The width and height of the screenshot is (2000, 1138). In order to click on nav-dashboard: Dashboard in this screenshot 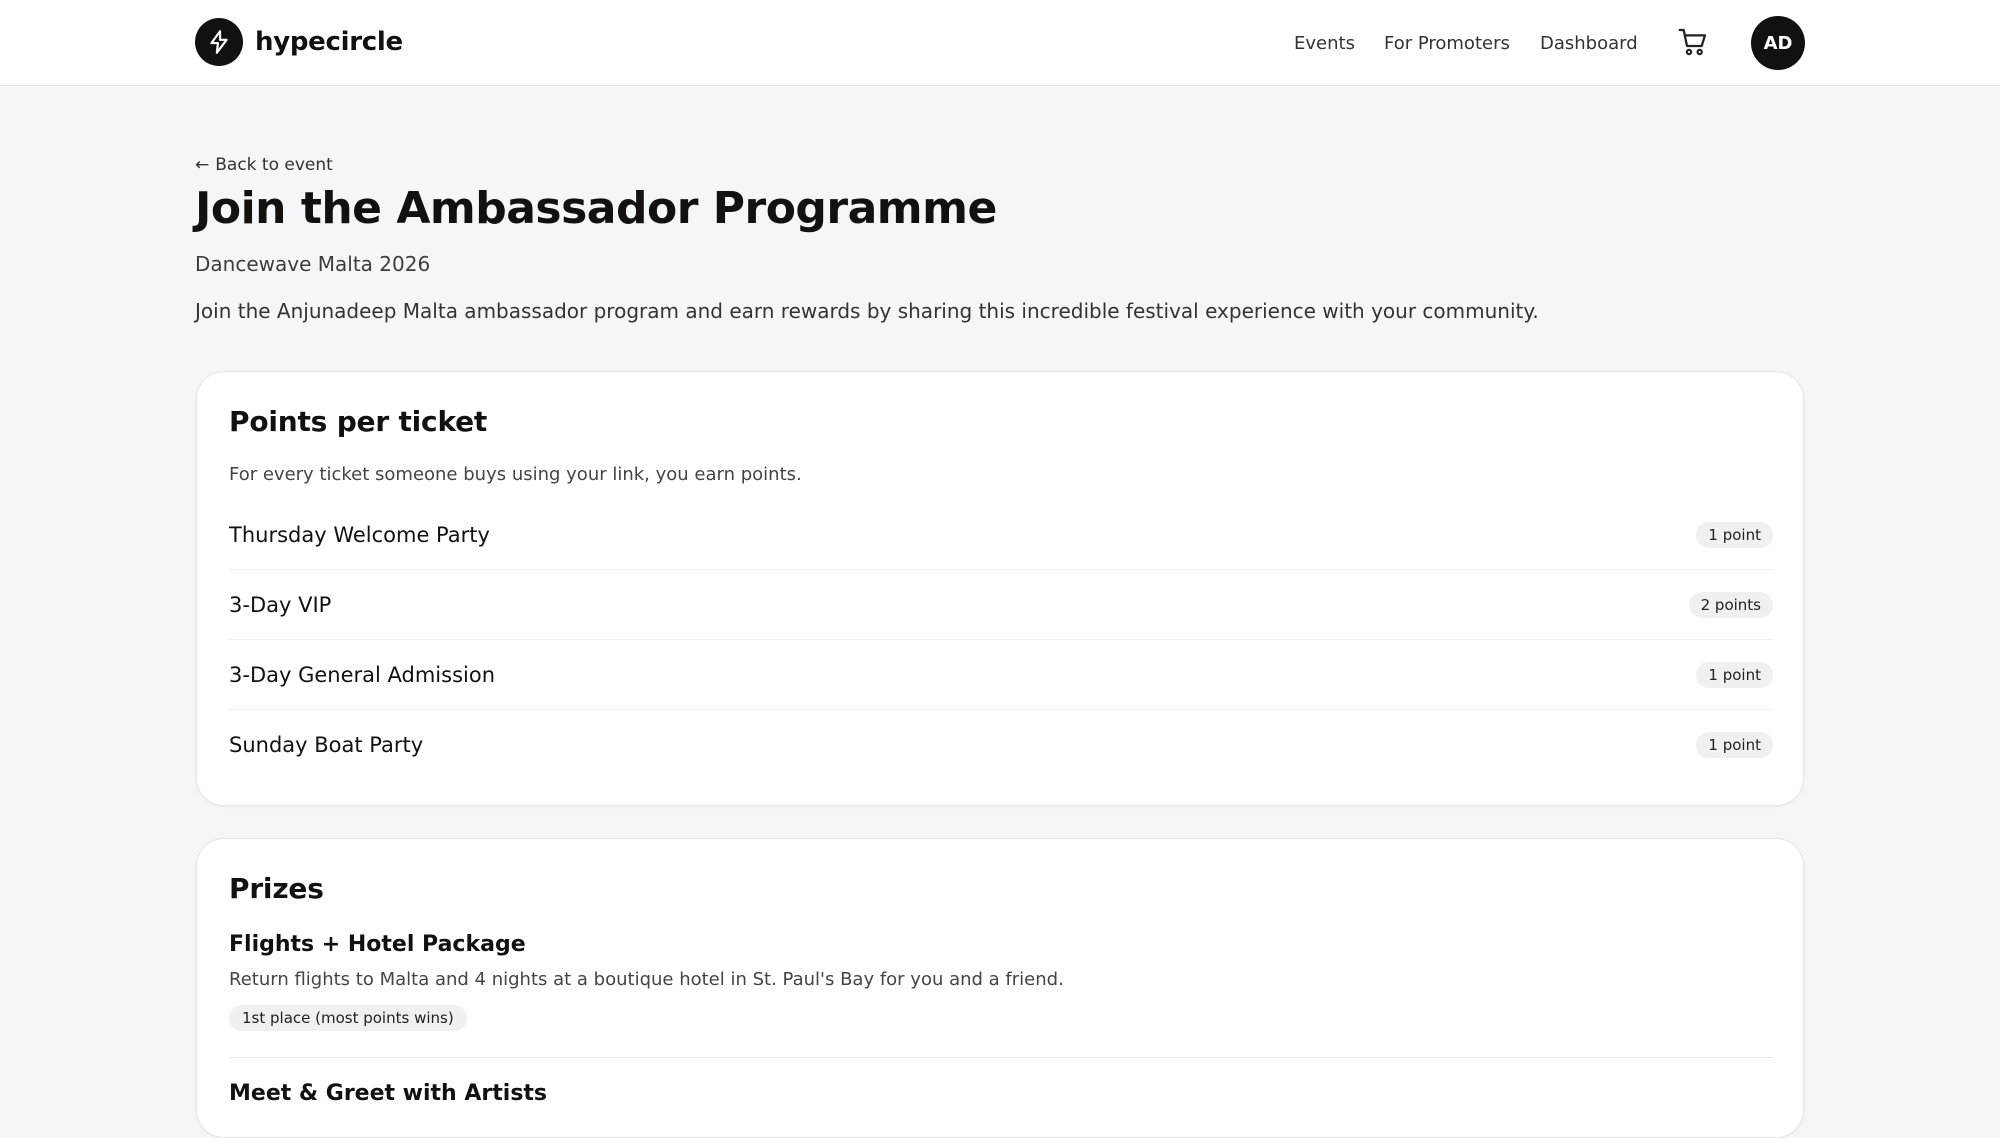, I will do `click(1589, 43)`.